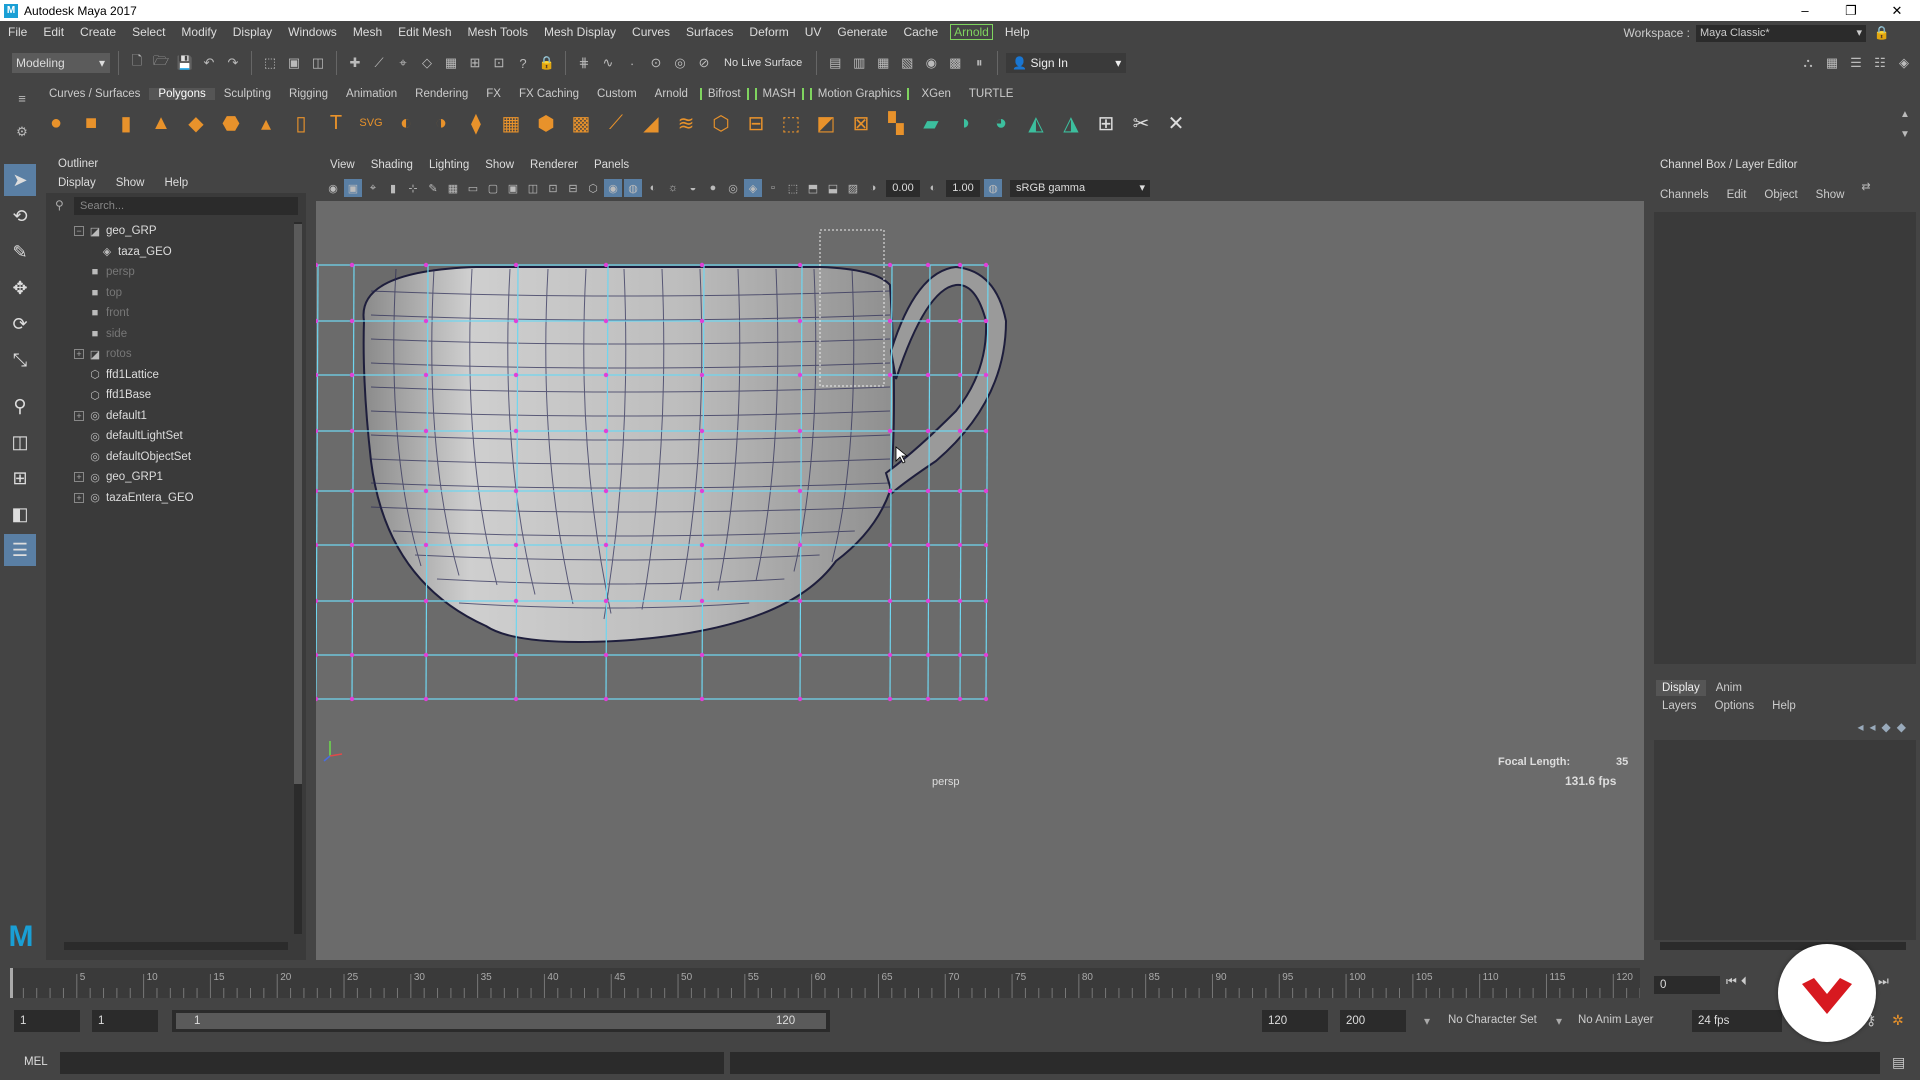 The height and width of the screenshot is (1080, 1920). What do you see at coordinates (1905, 134) in the screenshot?
I see `shelf-scroll-down-icon: ▼` at bounding box center [1905, 134].